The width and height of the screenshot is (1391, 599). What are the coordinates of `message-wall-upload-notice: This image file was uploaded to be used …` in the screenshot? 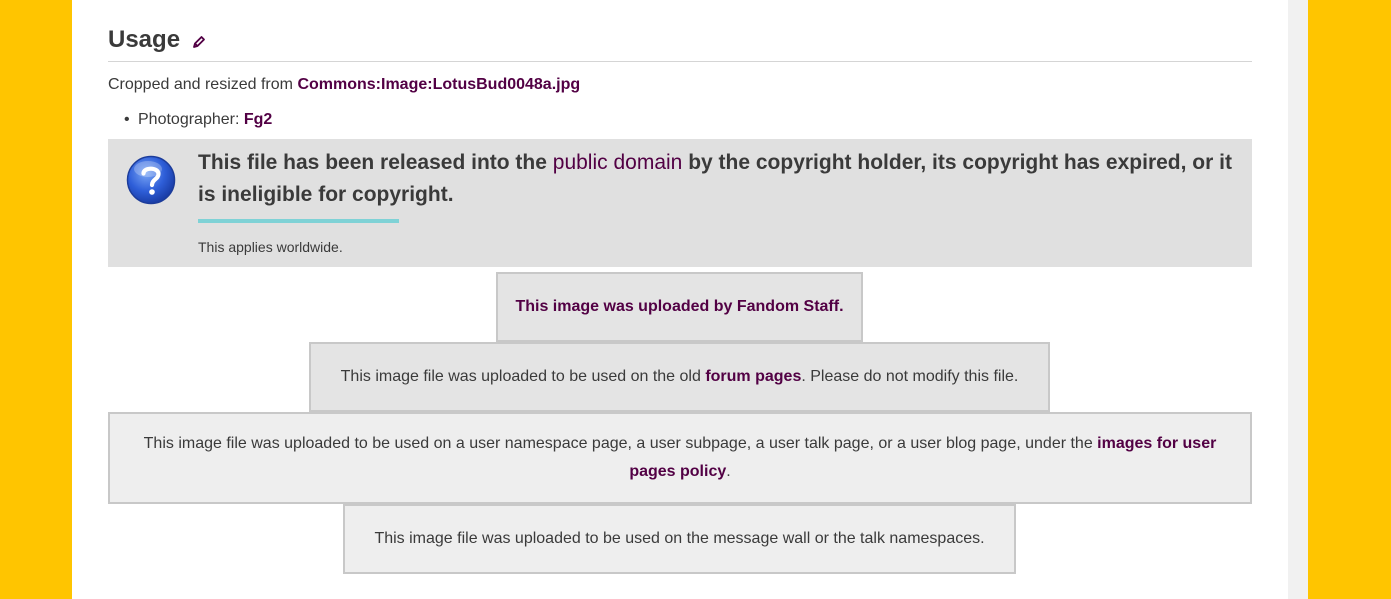 It's located at (679, 539).